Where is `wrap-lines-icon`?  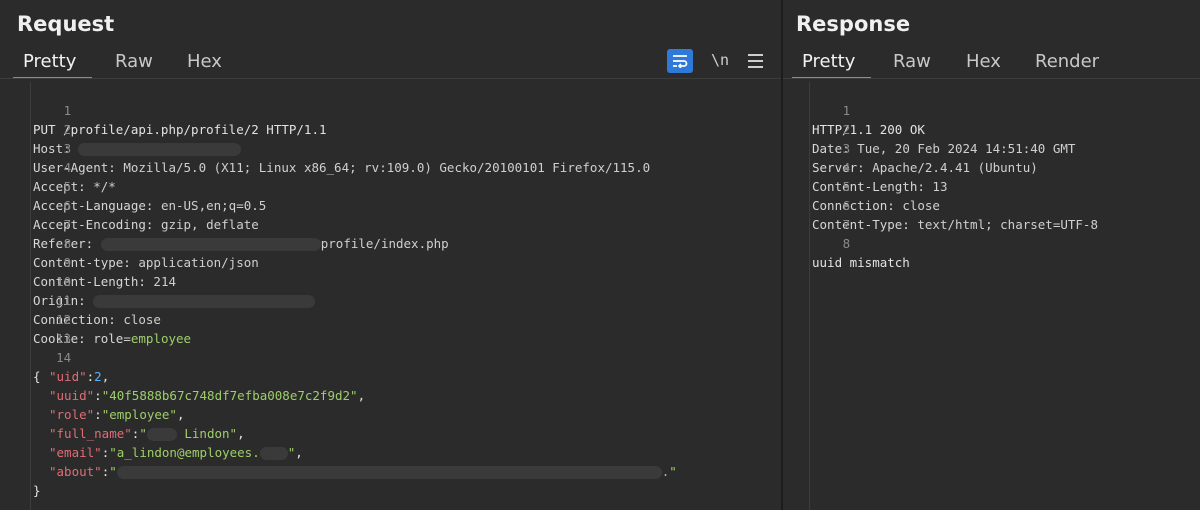 wrap-lines-icon is located at coordinates (680, 61).